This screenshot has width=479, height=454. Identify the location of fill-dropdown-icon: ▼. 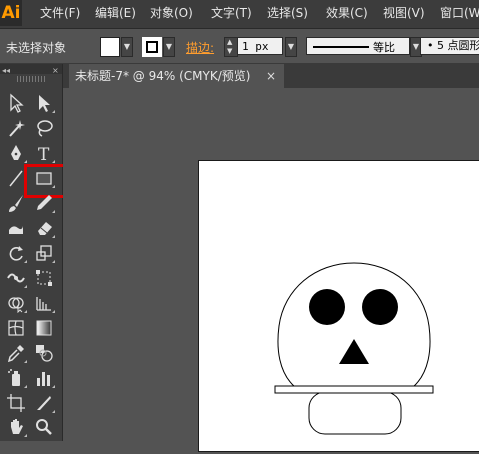
(127, 47).